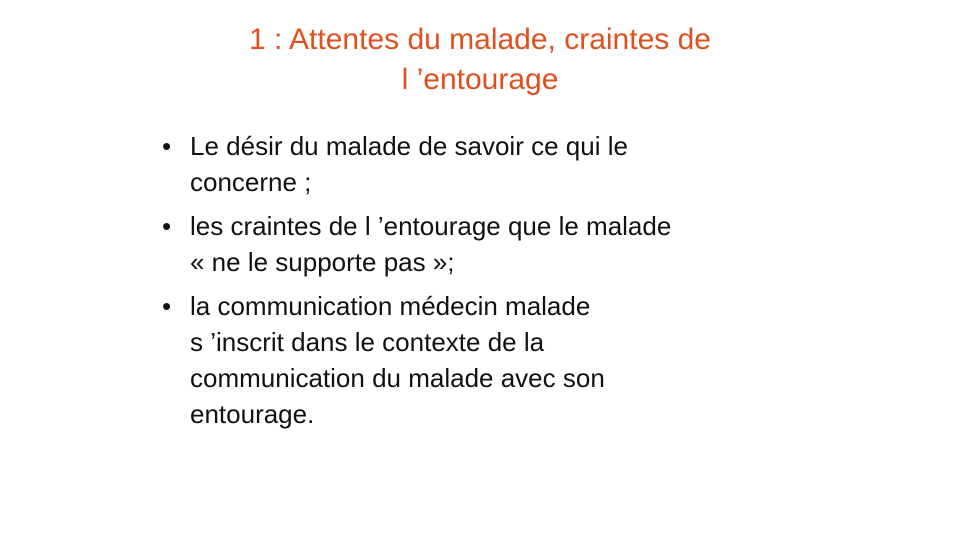 Image resolution: width=960 pixels, height=540 pixels. What do you see at coordinates (480, 79) in the screenshot?
I see `slide-title-line-2: l ’entourage` at bounding box center [480, 79].